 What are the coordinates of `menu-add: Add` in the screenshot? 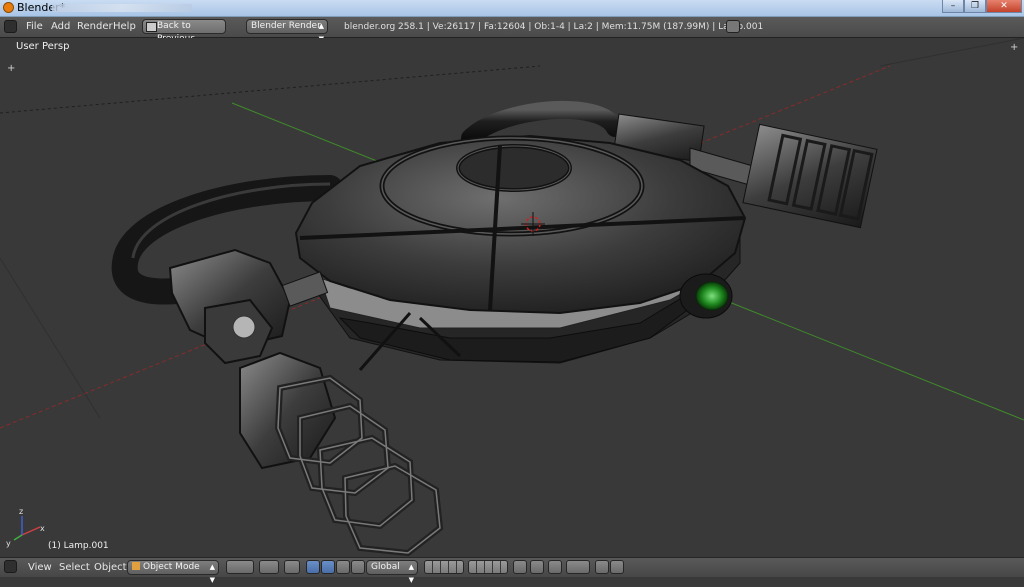 It's located at (60, 26).